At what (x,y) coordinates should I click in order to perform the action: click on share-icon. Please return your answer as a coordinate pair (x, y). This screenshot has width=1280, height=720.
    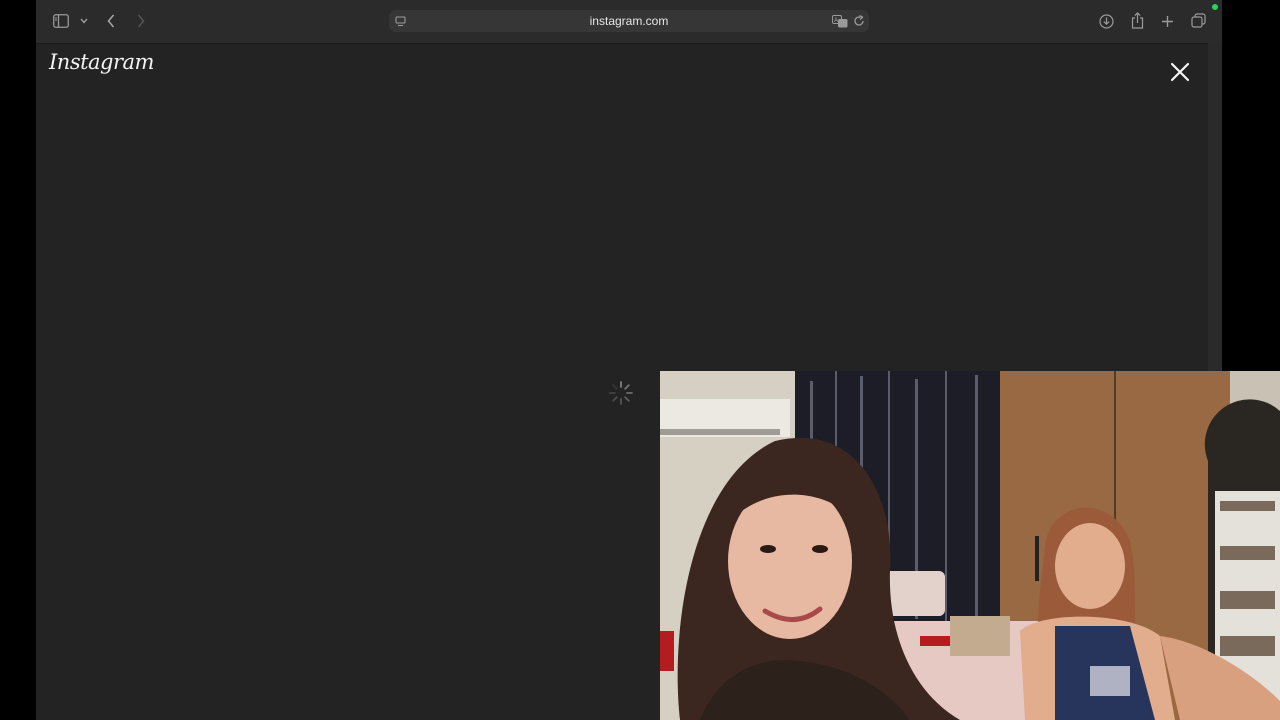
    Looking at the image, I should click on (1137, 20).